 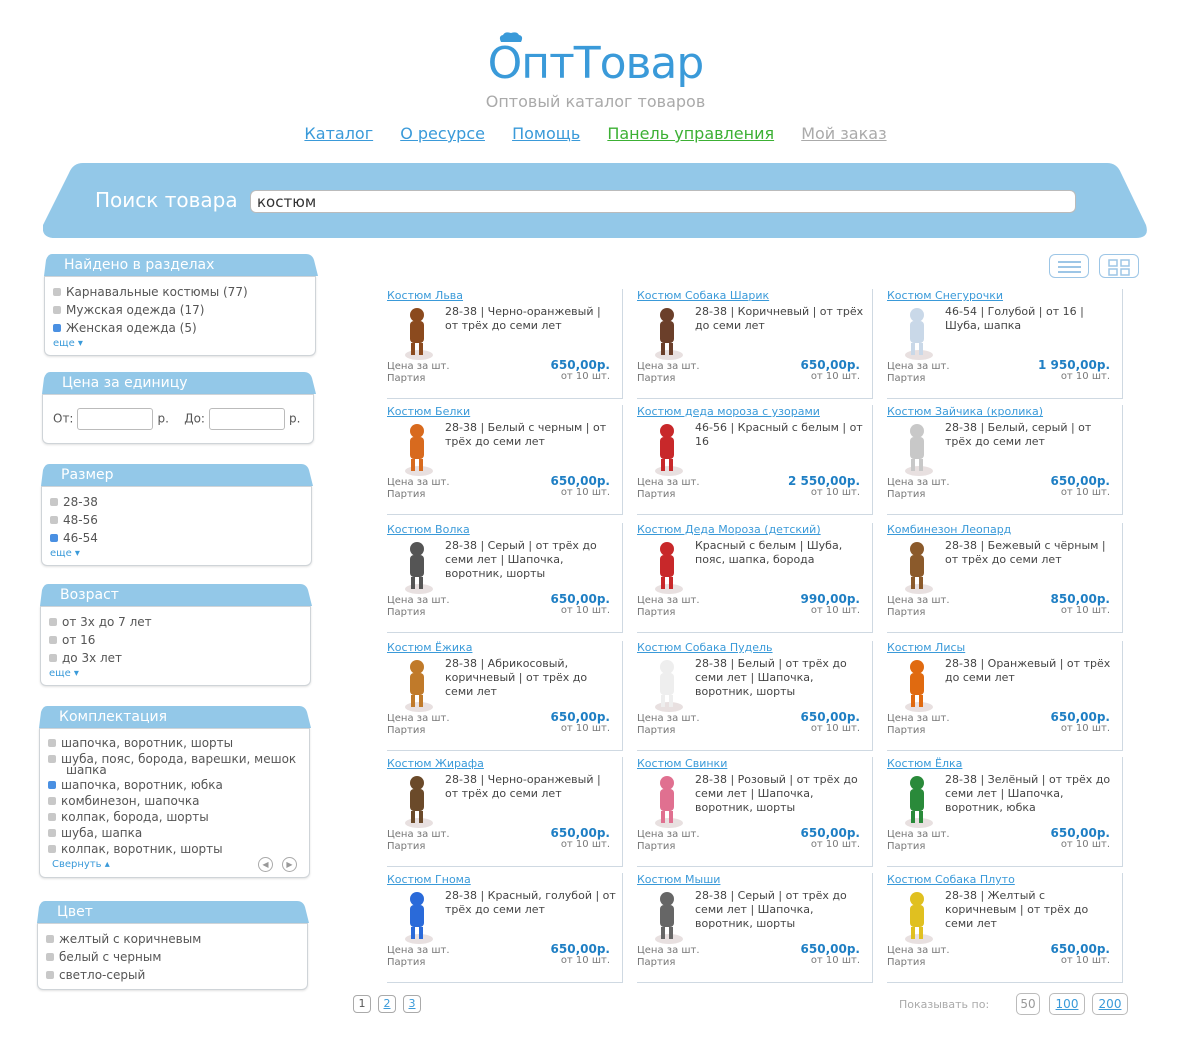 I want to click on nav-about: О ресурсе, so click(x=442, y=133).